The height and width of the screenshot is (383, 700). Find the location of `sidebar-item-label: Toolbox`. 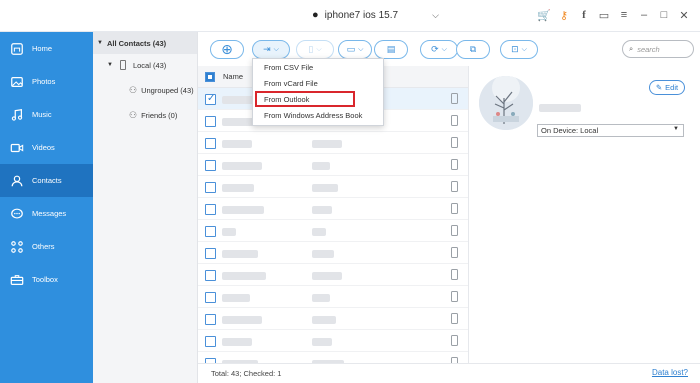

sidebar-item-label: Toolbox is located at coordinates (45, 279).